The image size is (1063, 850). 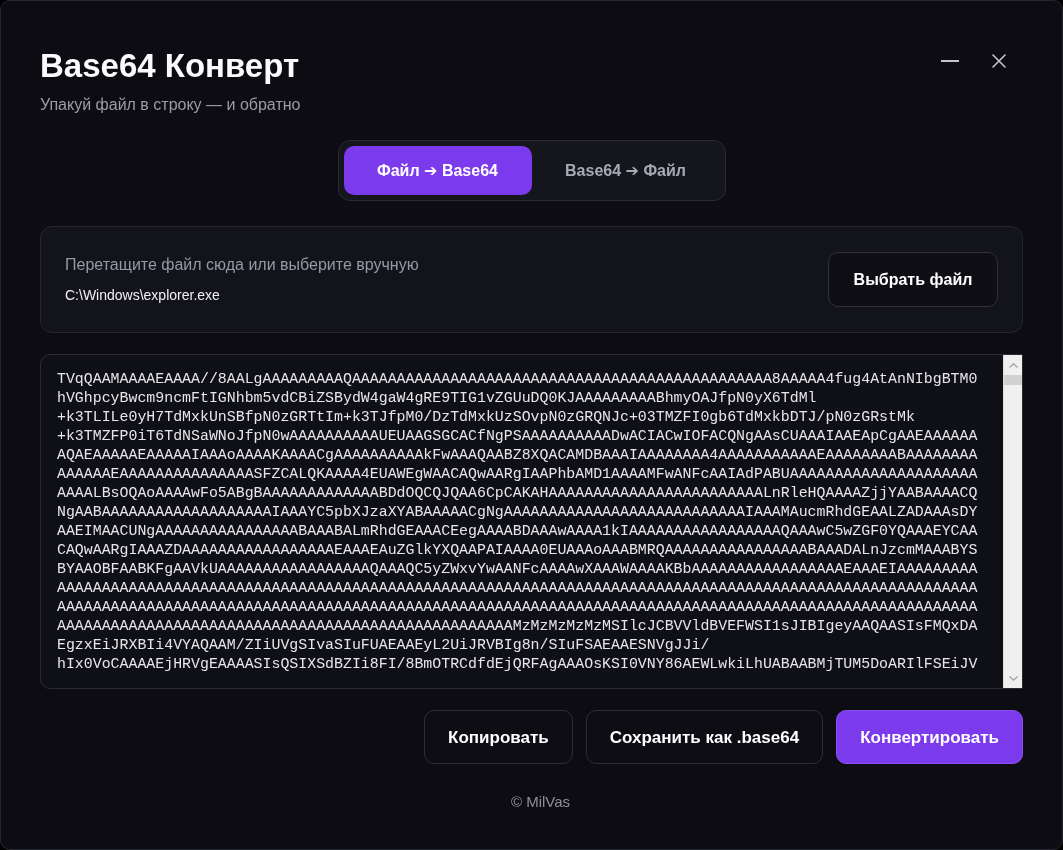 What do you see at coordinates (999, 61) in the screenshot?
I see `close-icon` at bounding box center [999, 61].